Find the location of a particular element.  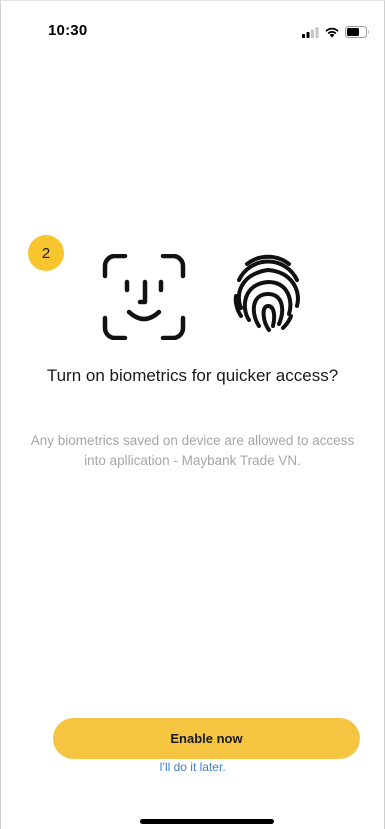

step-number: 2 is located at coordinates (46, 253).